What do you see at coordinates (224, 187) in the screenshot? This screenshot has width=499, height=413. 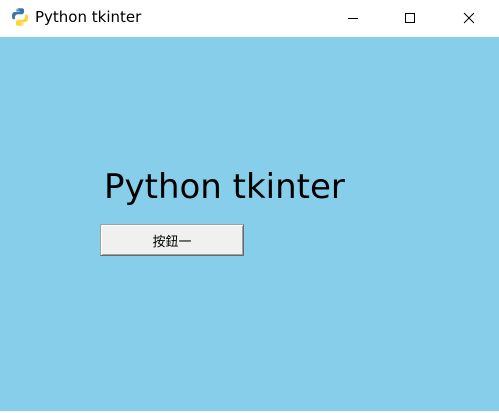 I see `heading-label: Python tkinter` at bounding box center [224, 187].